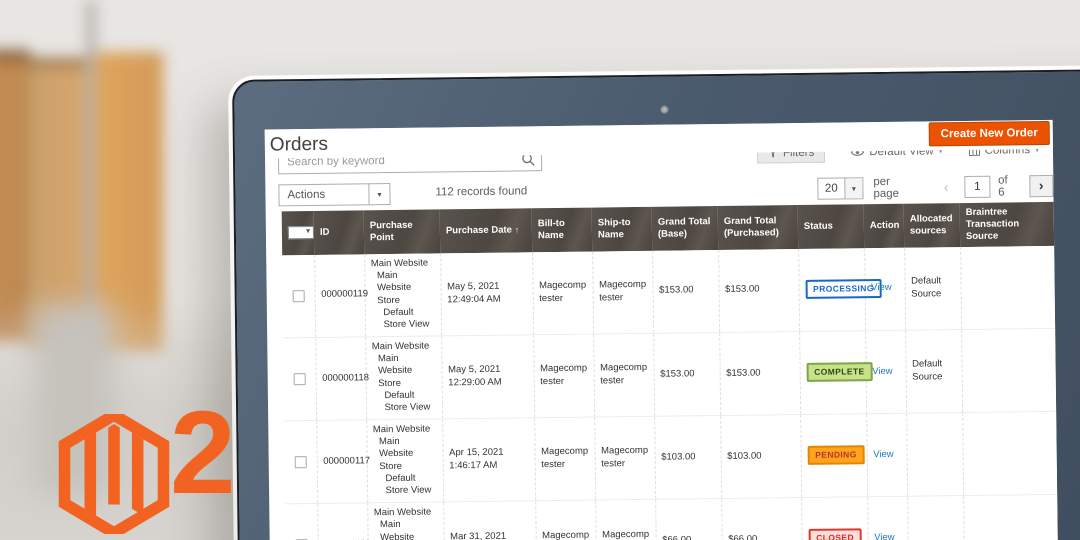 The height and width of the screenshot is (540, 1080). What do you see at coordinates (758, 227) in the screenshot?
I see `column-header-grand-total-purchased: Grand Total (Purchased)` at bounding box center [758, 227].